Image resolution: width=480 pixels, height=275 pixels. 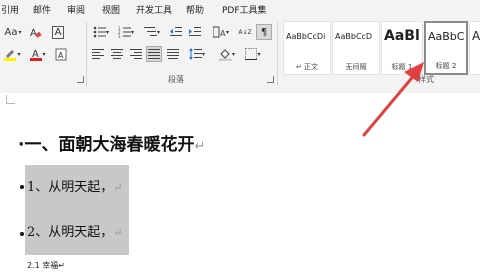 What do you see at coordinates (393, 99) in the screenshot?
I see `annotation-arrow` at bounding box center [393, 99].